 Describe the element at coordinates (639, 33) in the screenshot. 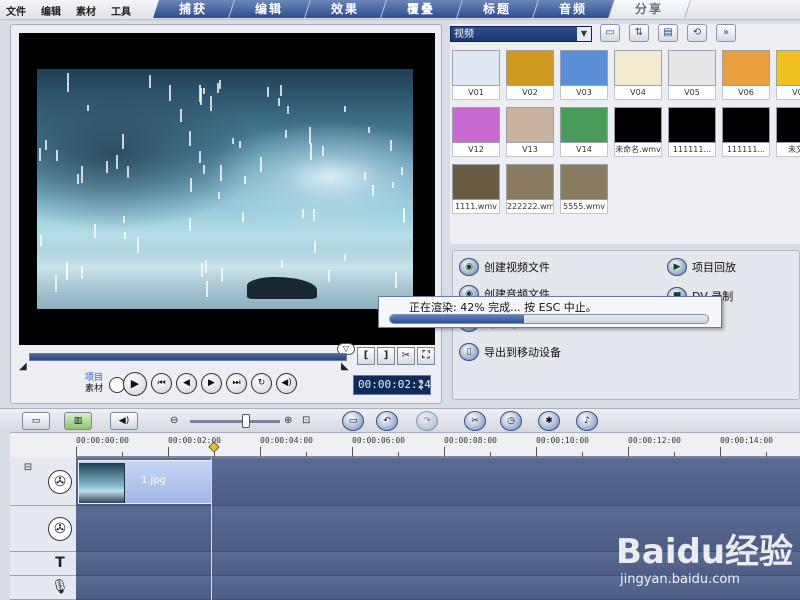

I see `sort-icon: ⇅` at that location.